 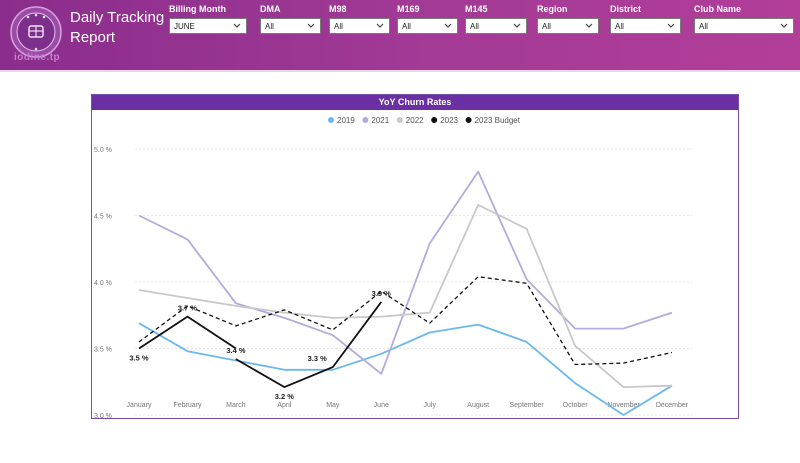 What do you see at coordinates (527, 405) in the screenshot?
I see `x-tick-label: September` at bounding box center [527, 405].